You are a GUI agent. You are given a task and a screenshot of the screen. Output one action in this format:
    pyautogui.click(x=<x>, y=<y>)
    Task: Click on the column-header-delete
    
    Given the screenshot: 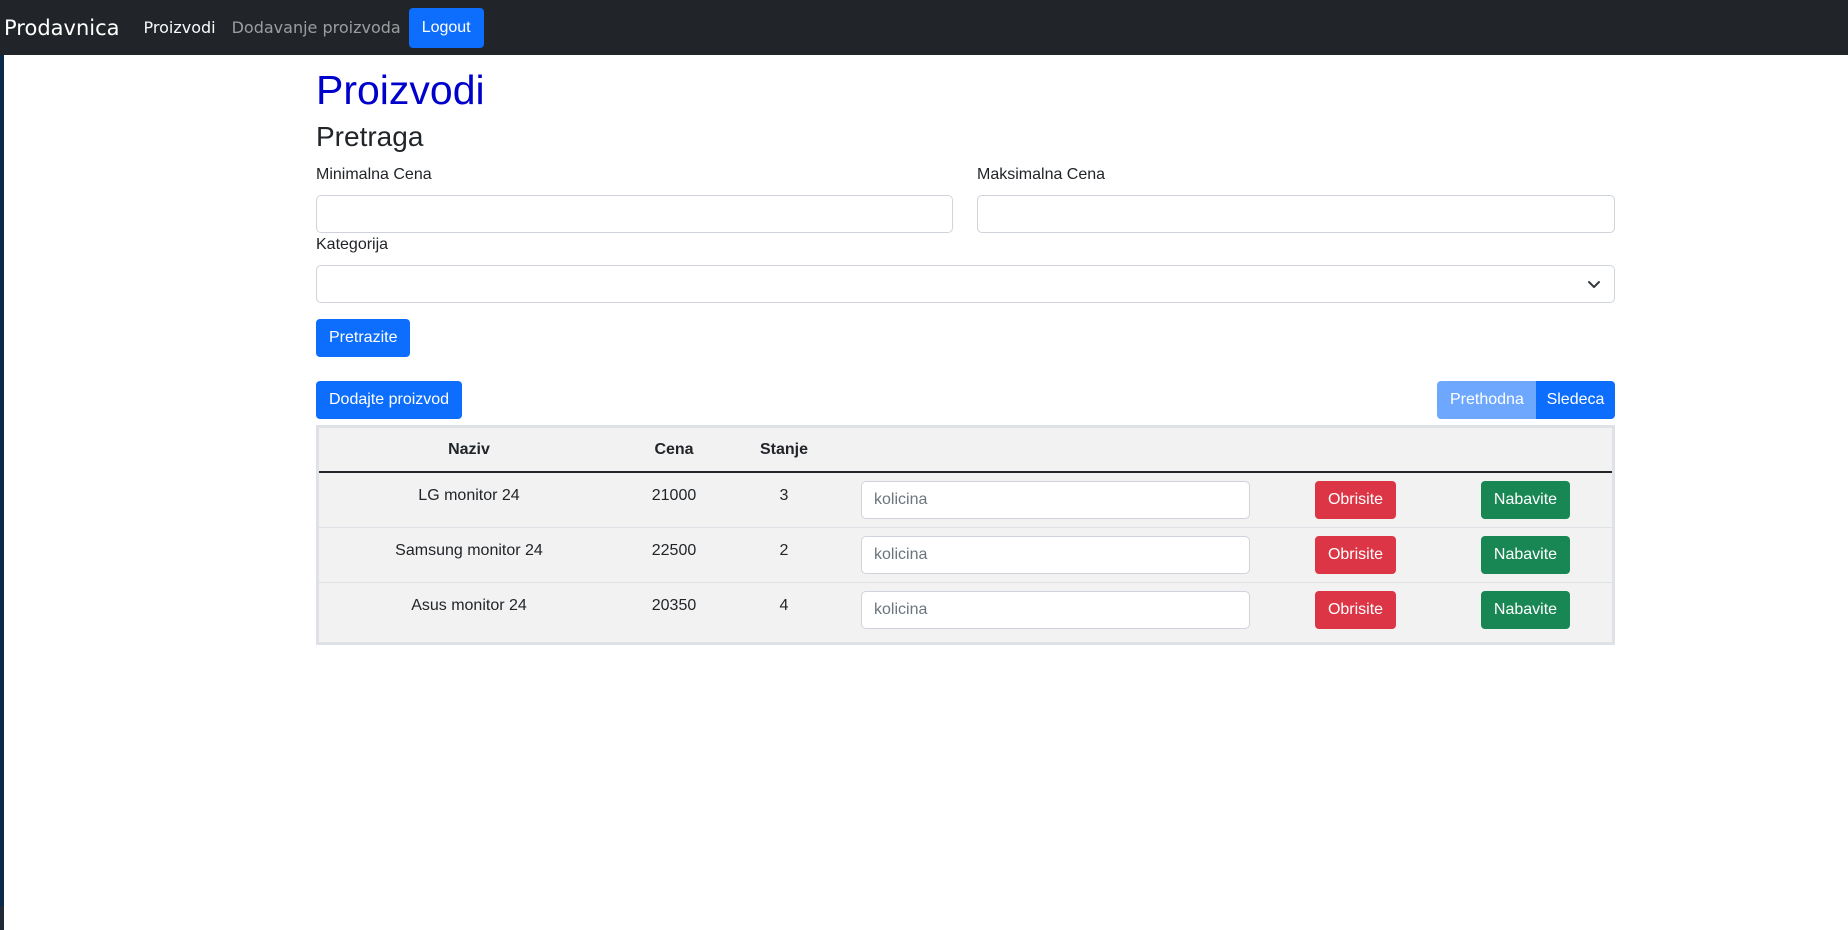 What is the action you would take?
    pyautogui.click(x=1355, y=450)
    